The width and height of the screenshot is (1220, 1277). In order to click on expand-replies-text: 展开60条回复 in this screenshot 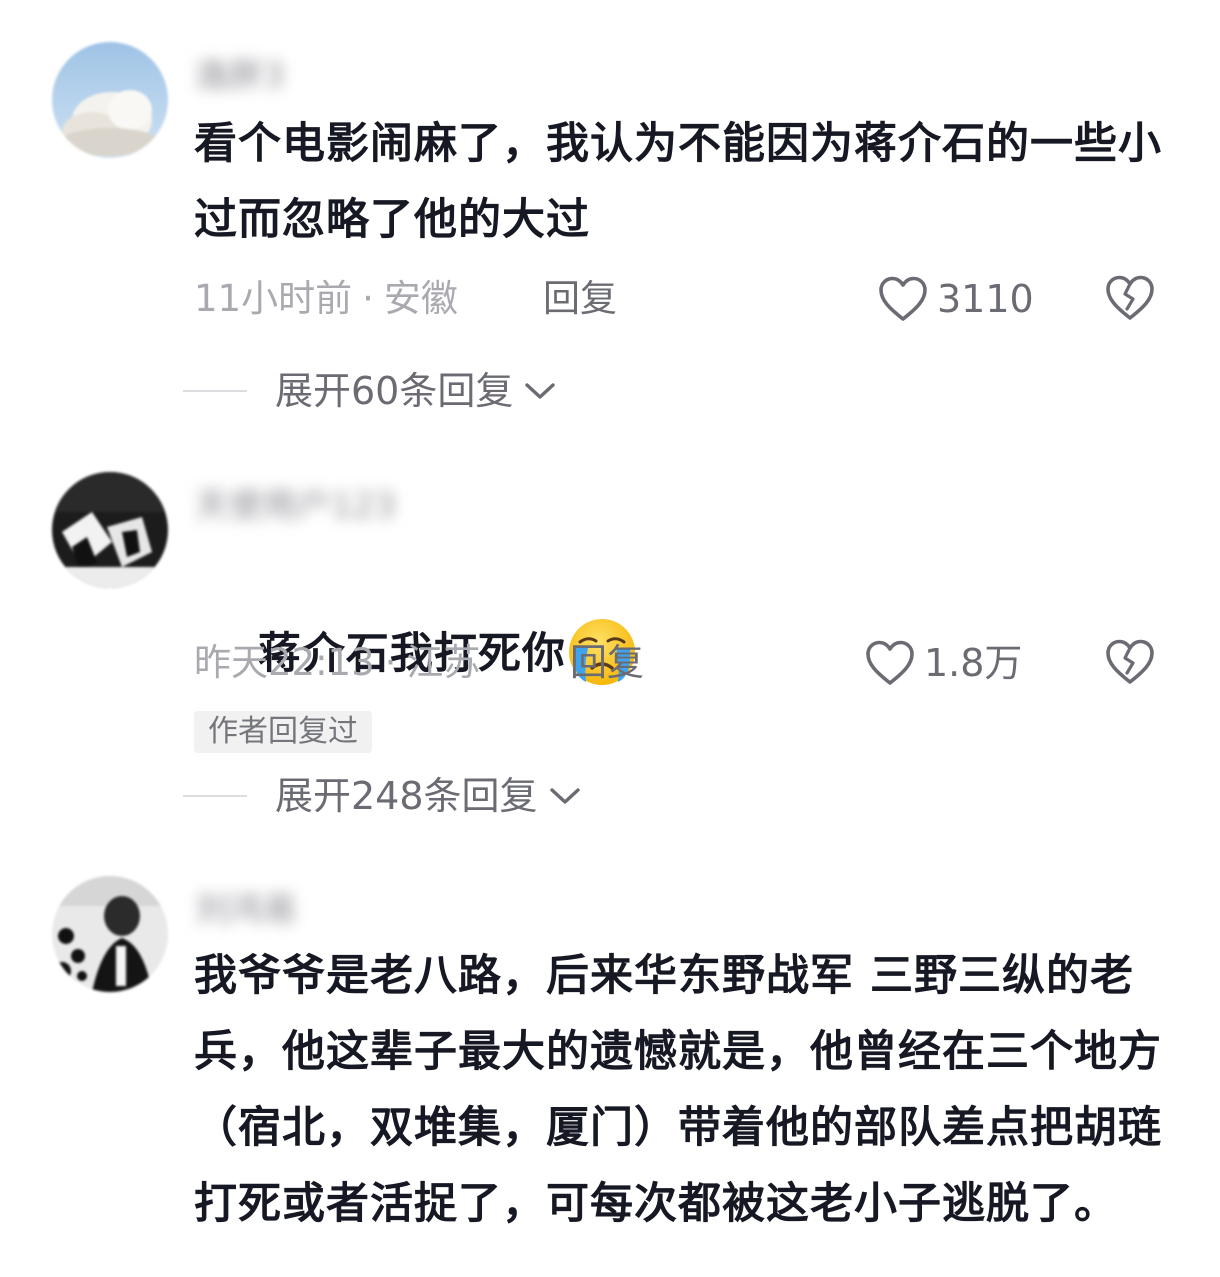, I will do `click(394, 391)`.